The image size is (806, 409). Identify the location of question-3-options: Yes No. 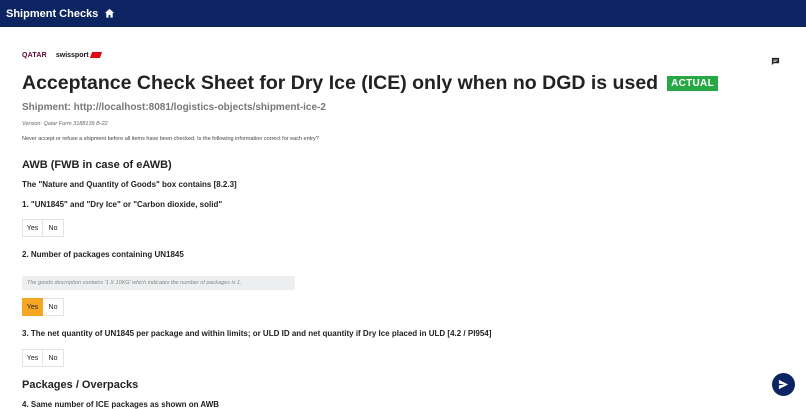
(43, 358).